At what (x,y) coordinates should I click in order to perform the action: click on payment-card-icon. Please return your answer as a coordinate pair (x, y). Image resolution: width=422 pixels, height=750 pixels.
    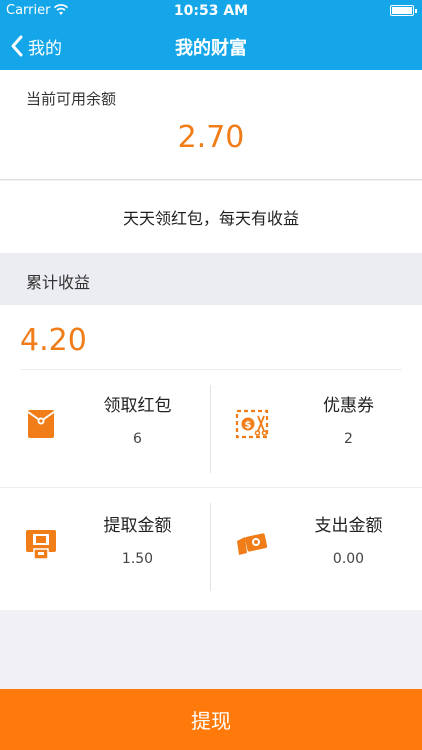
    Looking at the image, I should click on (252, 544).